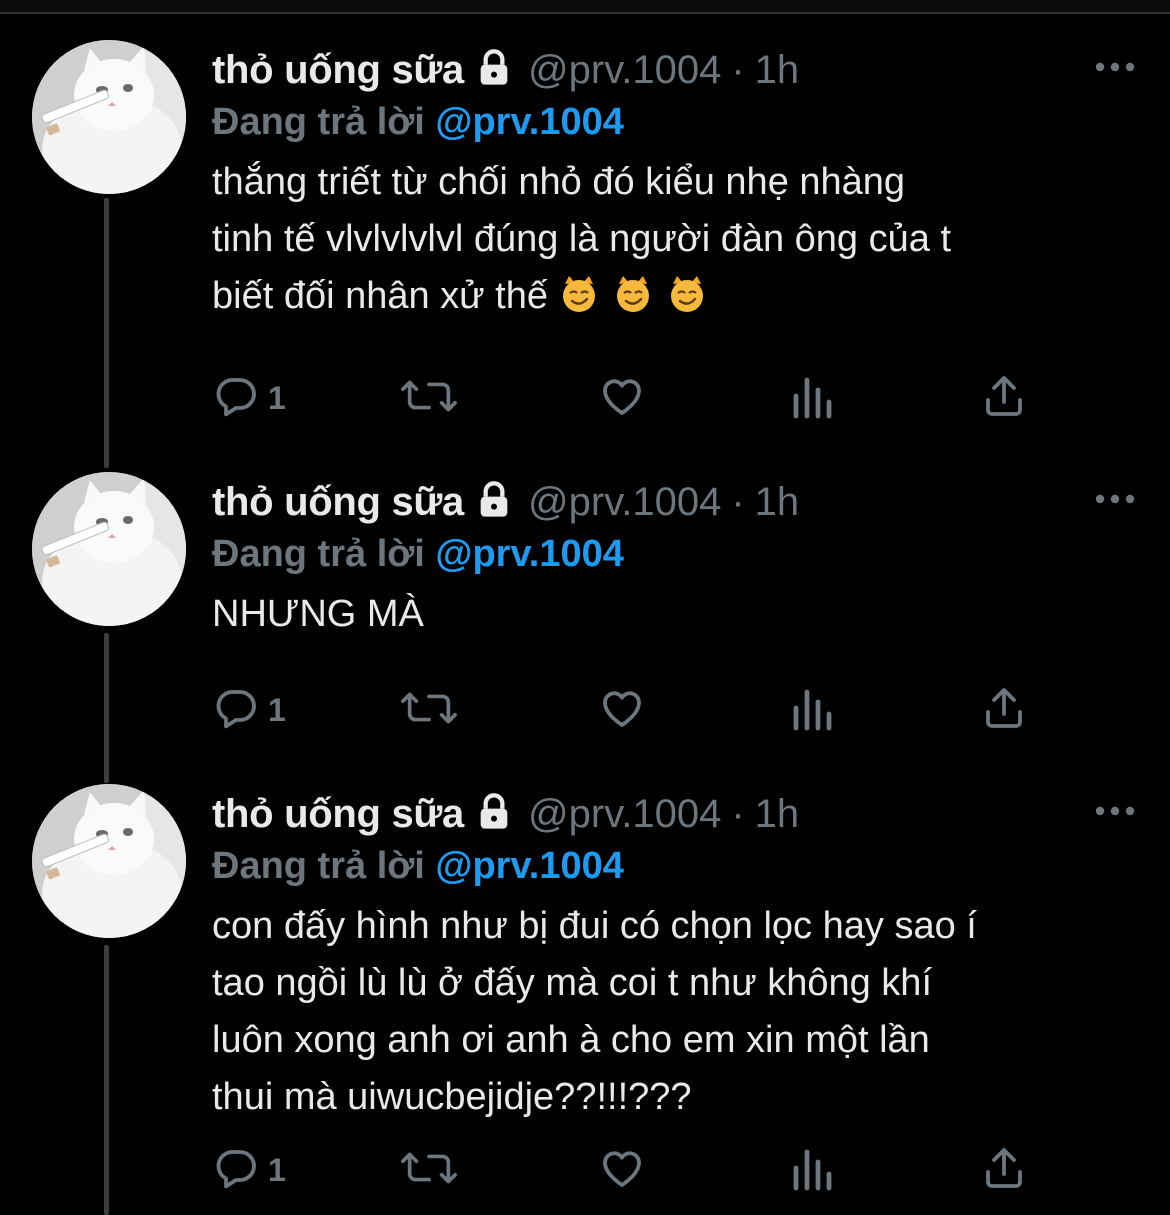 Image resolution: width=1170 pixels, height=1215 pixels. I want to click on top-divider, so click(585, 7).